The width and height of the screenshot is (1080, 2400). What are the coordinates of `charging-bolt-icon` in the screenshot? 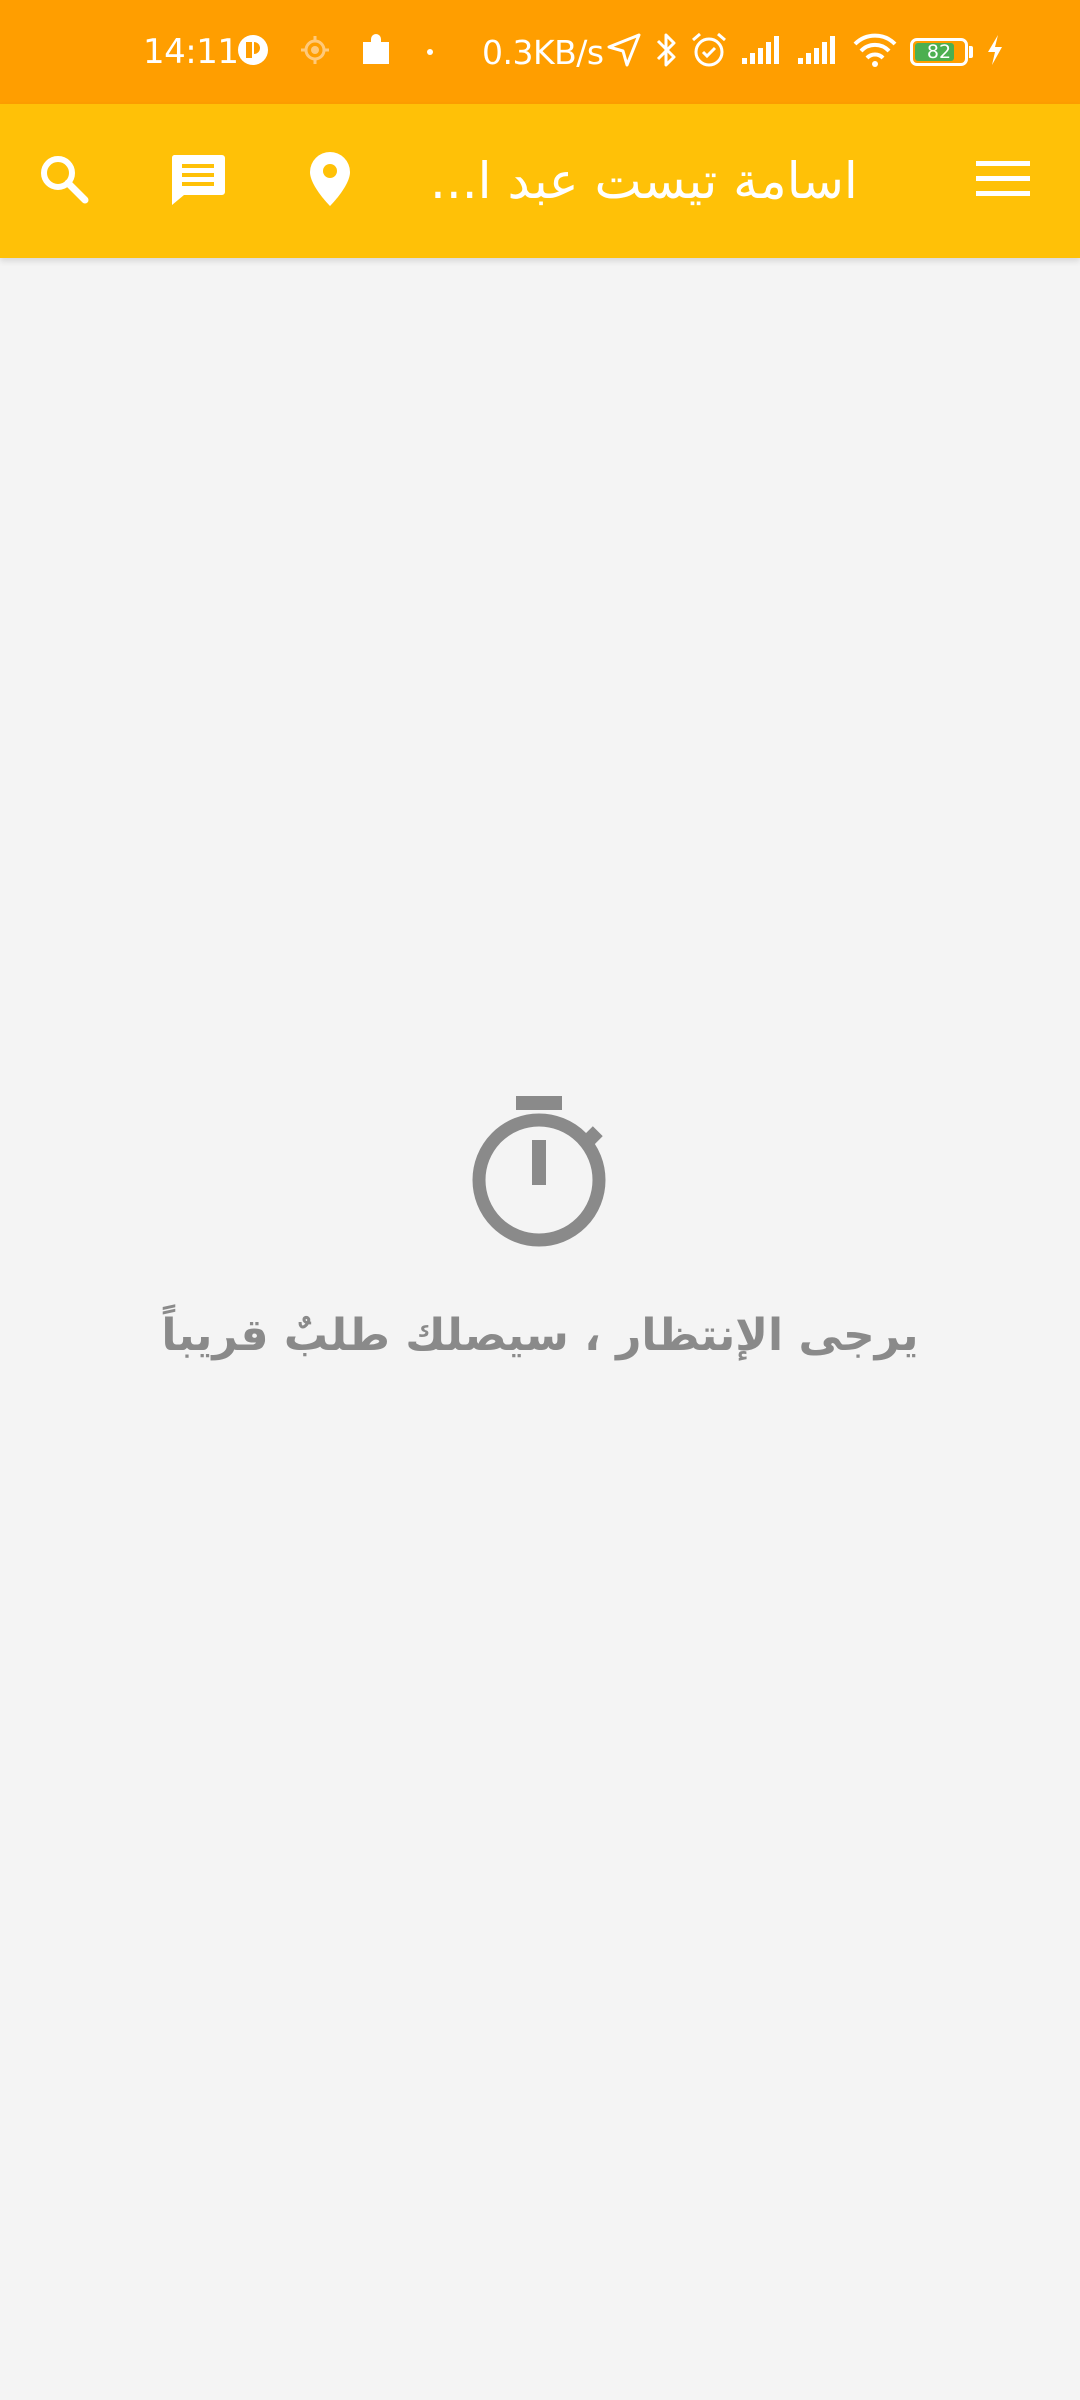 It's located at (995, 52).